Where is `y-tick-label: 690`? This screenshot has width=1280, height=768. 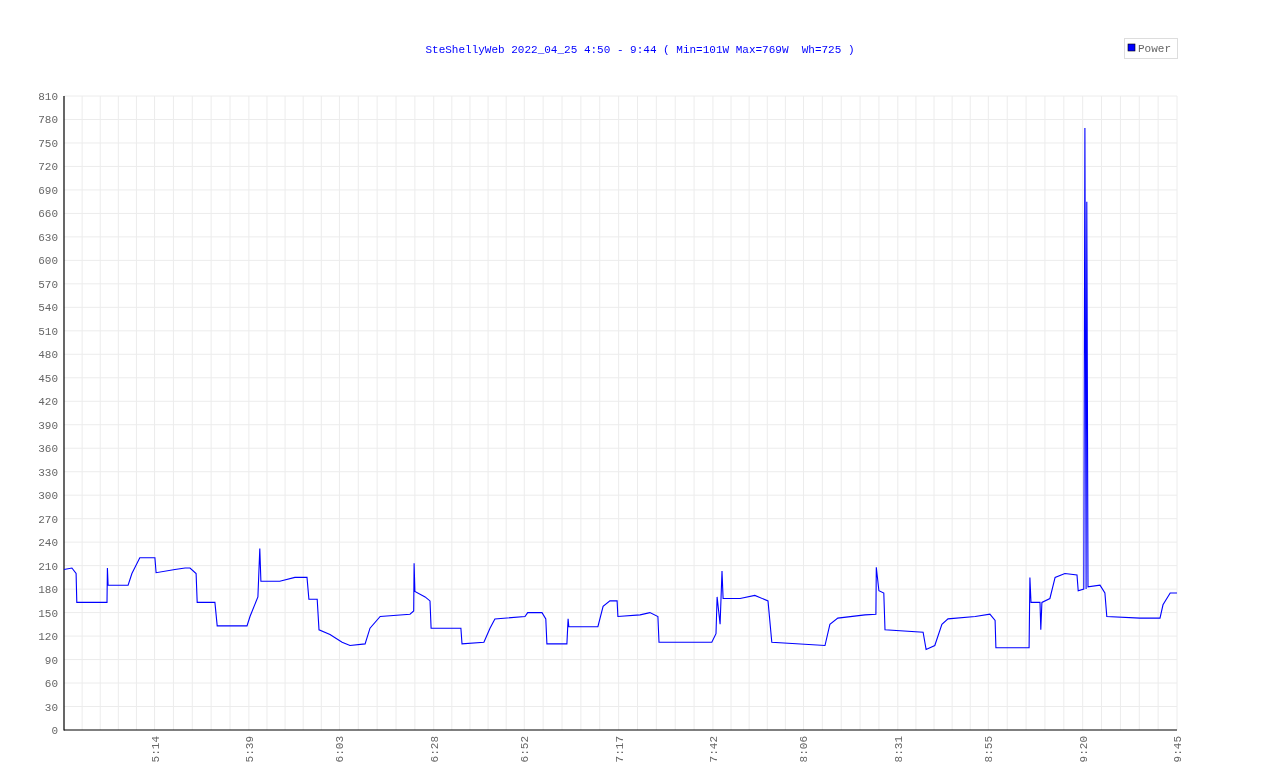 y-tick-label: 690 is located at coordinates (48, 190).